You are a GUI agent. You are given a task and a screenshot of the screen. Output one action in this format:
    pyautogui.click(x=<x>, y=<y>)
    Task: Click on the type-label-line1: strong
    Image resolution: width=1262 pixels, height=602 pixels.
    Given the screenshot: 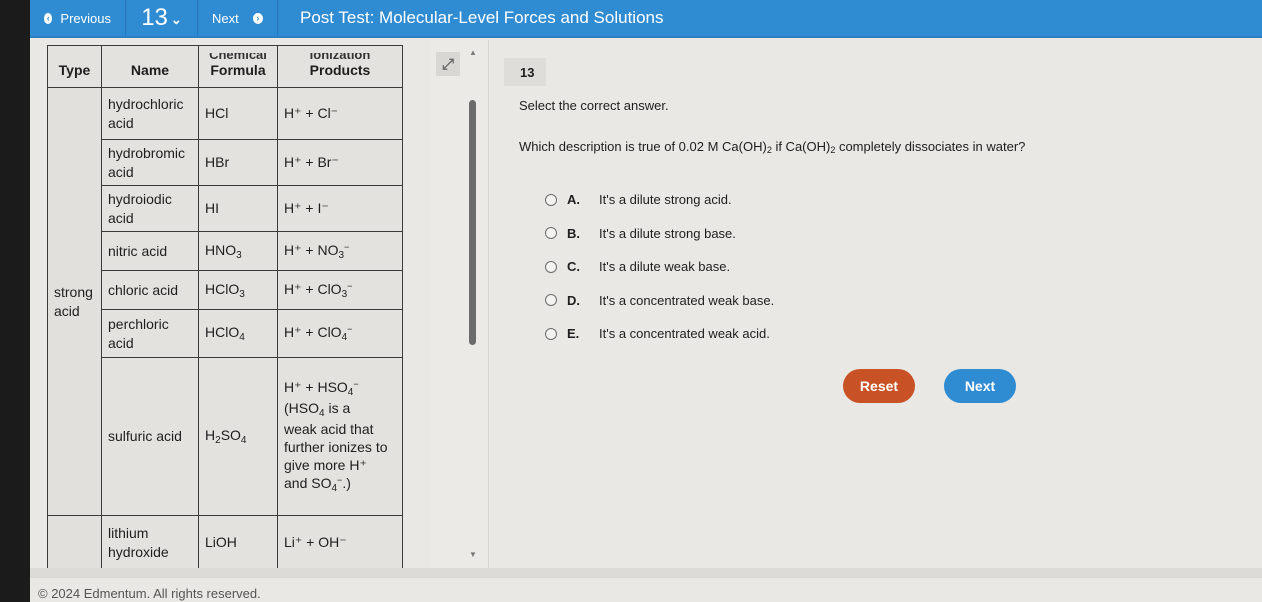 What is the action you would take?
    pyautogui.click(x=73, y=292)
    